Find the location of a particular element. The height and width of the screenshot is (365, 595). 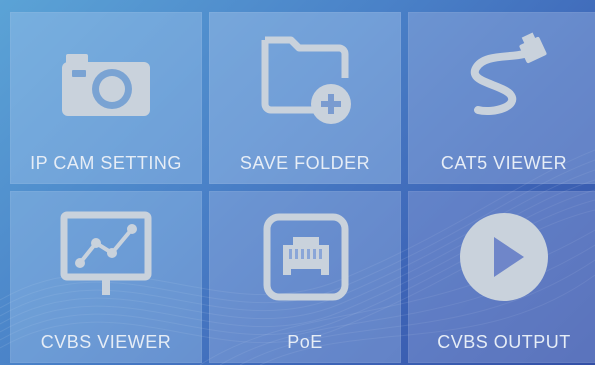

network-cable-icon is located at coordinates (504, 78).